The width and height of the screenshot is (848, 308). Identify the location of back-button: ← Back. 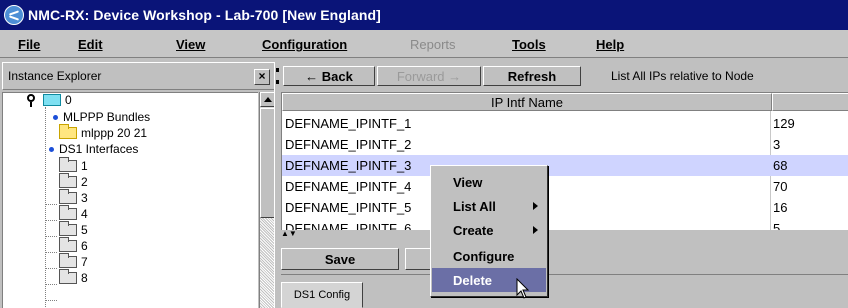
(329, 76).